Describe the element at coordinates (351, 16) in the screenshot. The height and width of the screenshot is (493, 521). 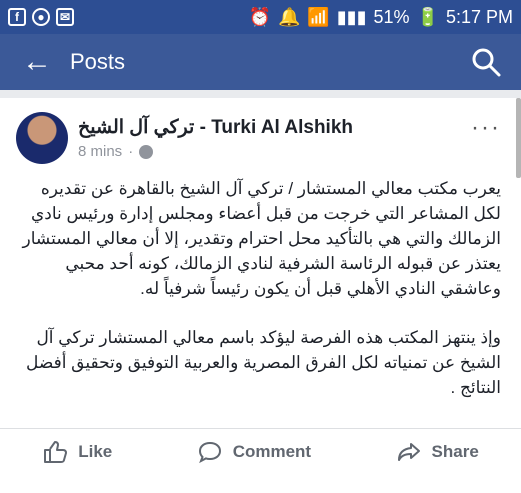
I see `signal-icon: ▮▮▮` at that location.